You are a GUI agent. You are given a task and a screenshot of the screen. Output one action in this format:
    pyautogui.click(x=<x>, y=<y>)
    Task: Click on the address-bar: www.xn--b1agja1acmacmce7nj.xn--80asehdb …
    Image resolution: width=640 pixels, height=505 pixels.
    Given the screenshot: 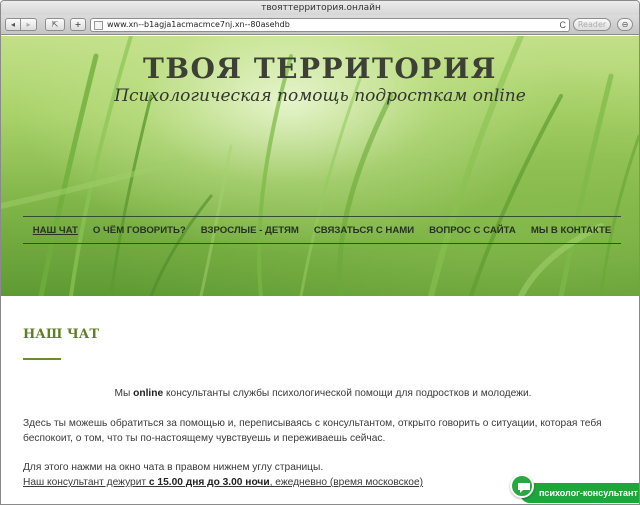 What is the action you would take?
    pyautogui.click(x=330, y=25)
    